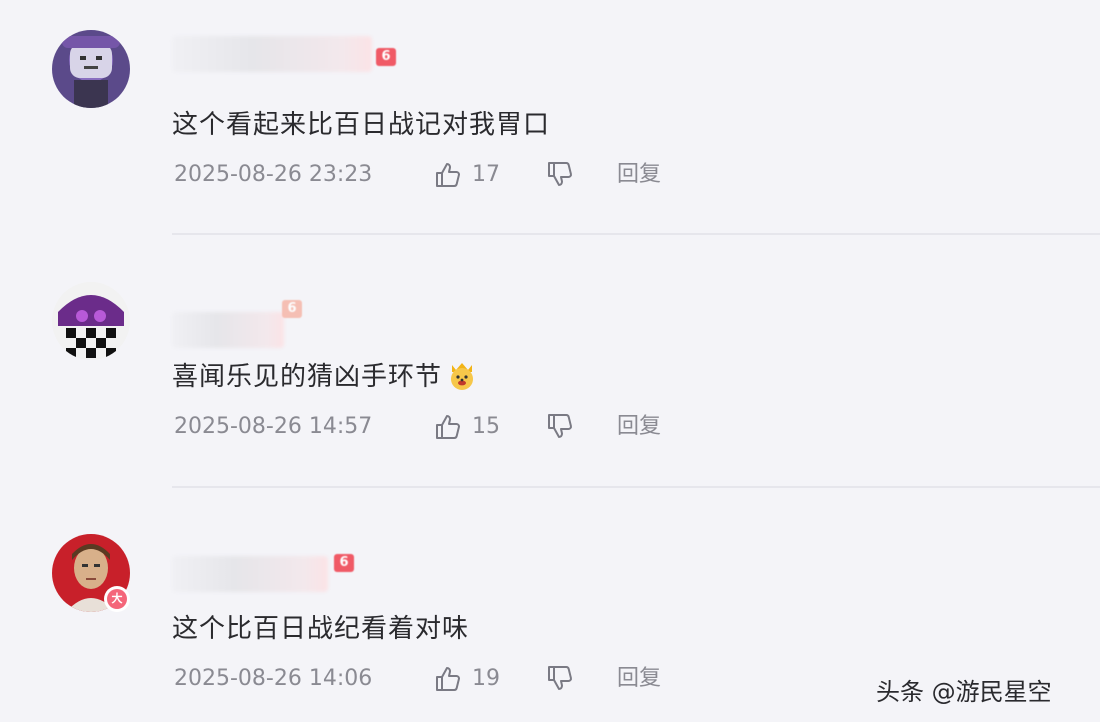 This screenshot has height=722, width=1100. I want to click on like-count: 17, so click(486, 174).